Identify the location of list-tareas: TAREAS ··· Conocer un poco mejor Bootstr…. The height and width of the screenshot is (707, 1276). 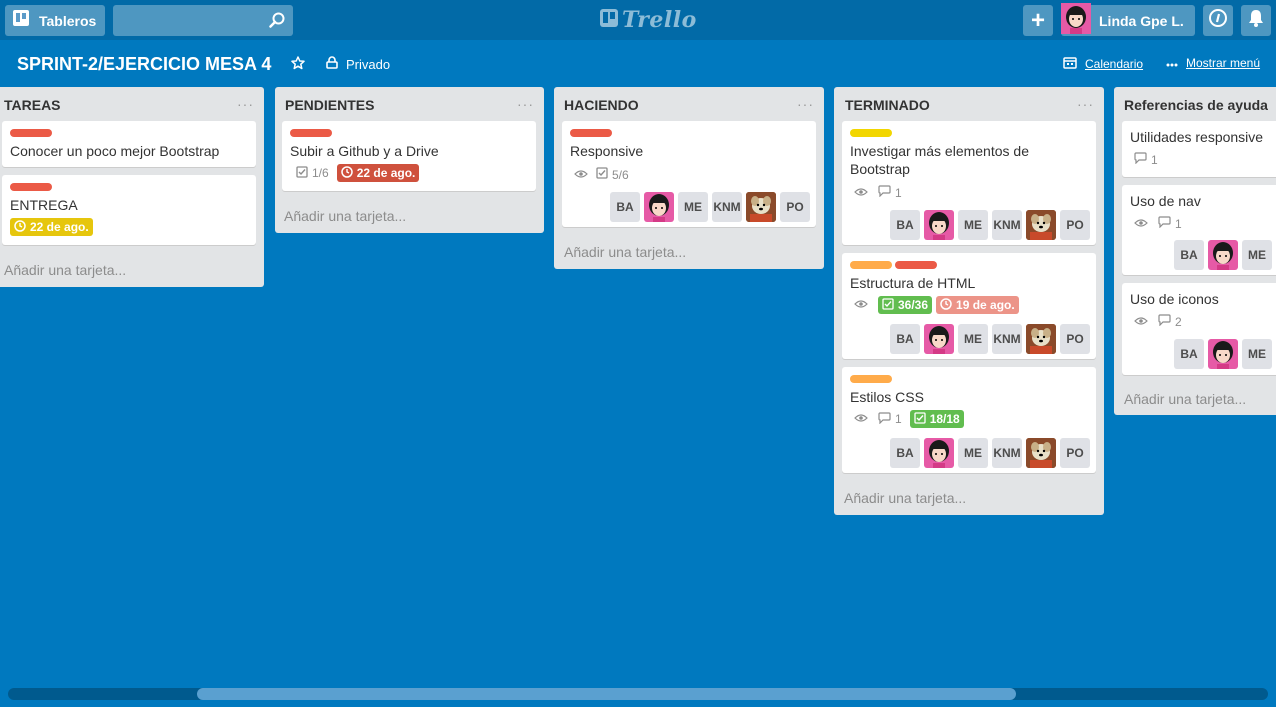
(132, 187).